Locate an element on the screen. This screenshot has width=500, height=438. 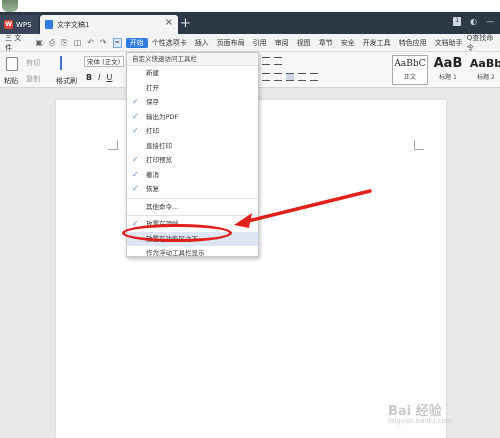
watermark-url: jingyan.baidu.com is located at coordinates (420, 421).